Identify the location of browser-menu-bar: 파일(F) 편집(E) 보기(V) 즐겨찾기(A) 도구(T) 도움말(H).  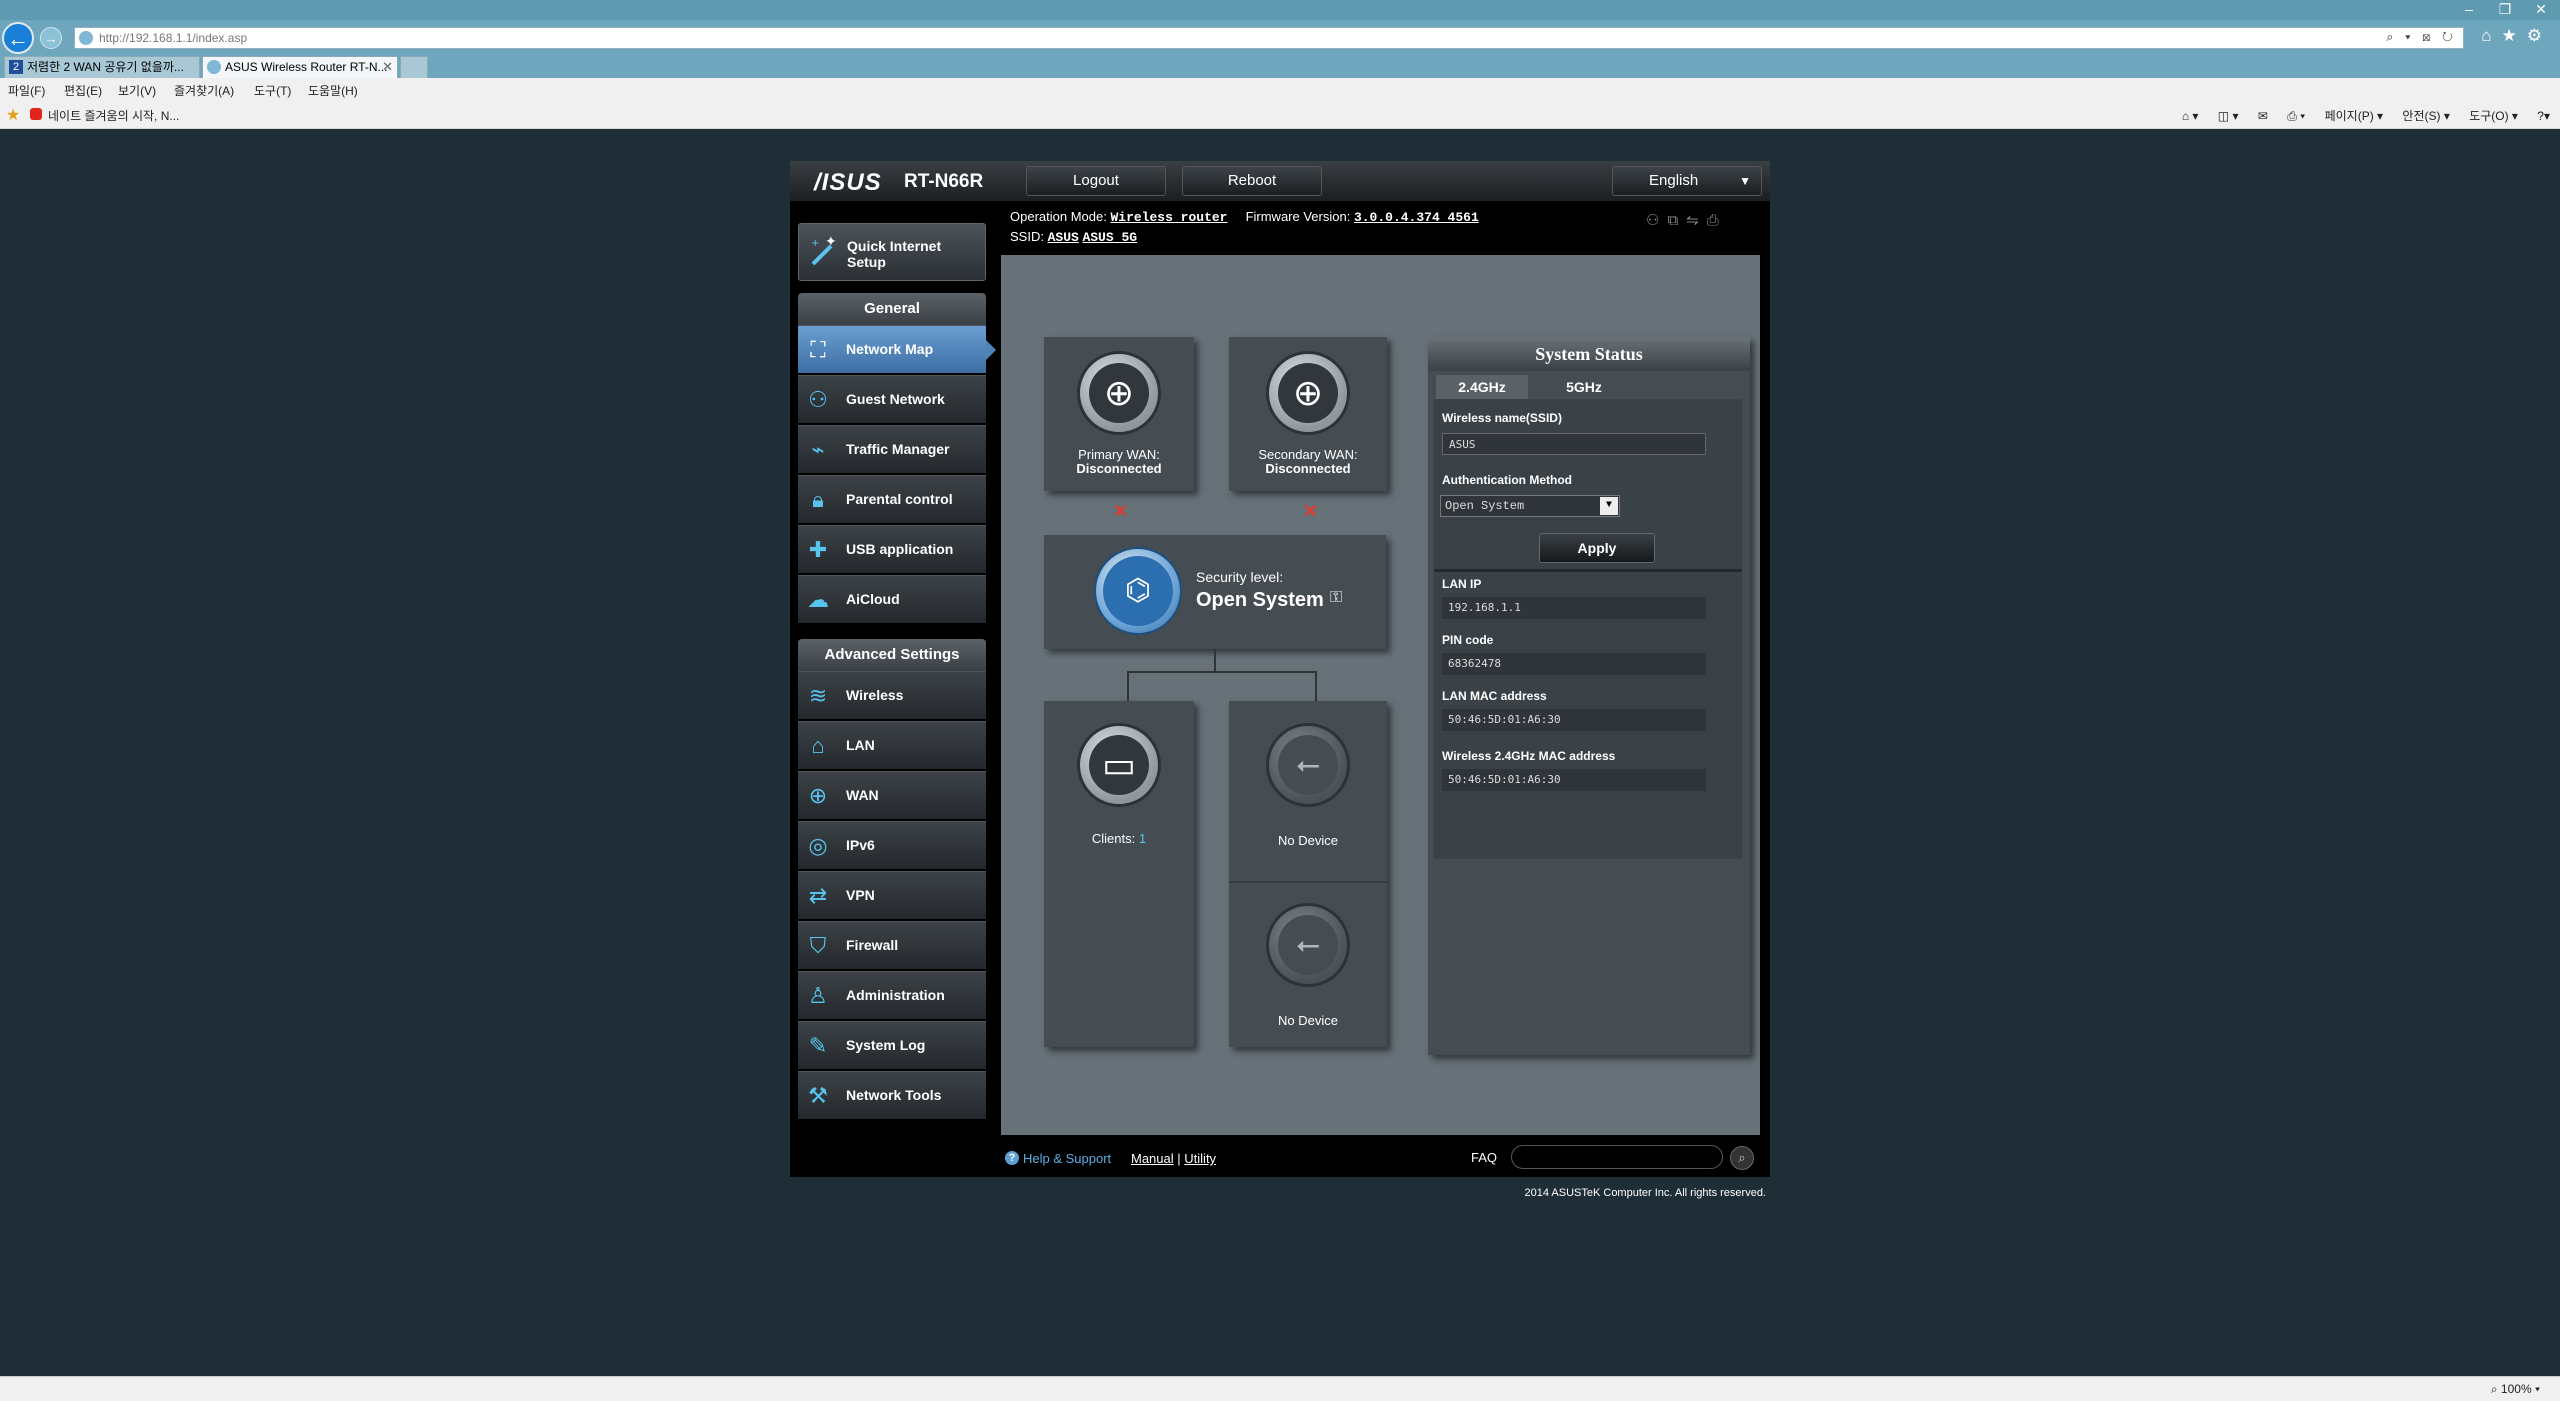
(1280, 89).